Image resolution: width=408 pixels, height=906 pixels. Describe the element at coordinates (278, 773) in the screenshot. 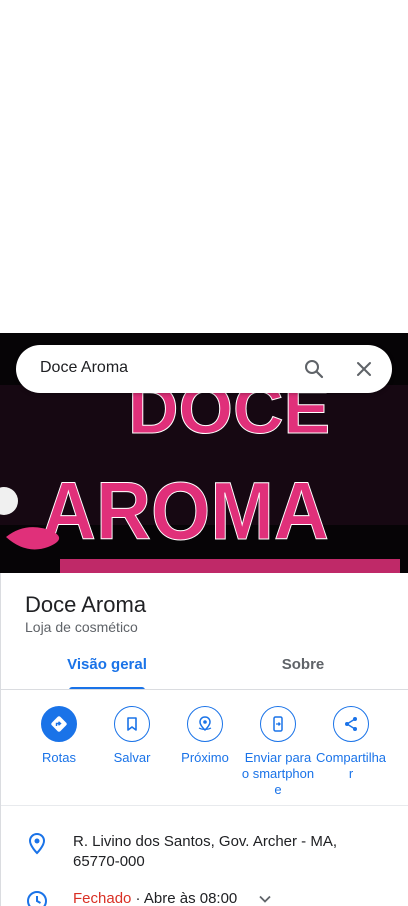

I see `send-to-phone-label: Enviar para o smartphone` at that location.